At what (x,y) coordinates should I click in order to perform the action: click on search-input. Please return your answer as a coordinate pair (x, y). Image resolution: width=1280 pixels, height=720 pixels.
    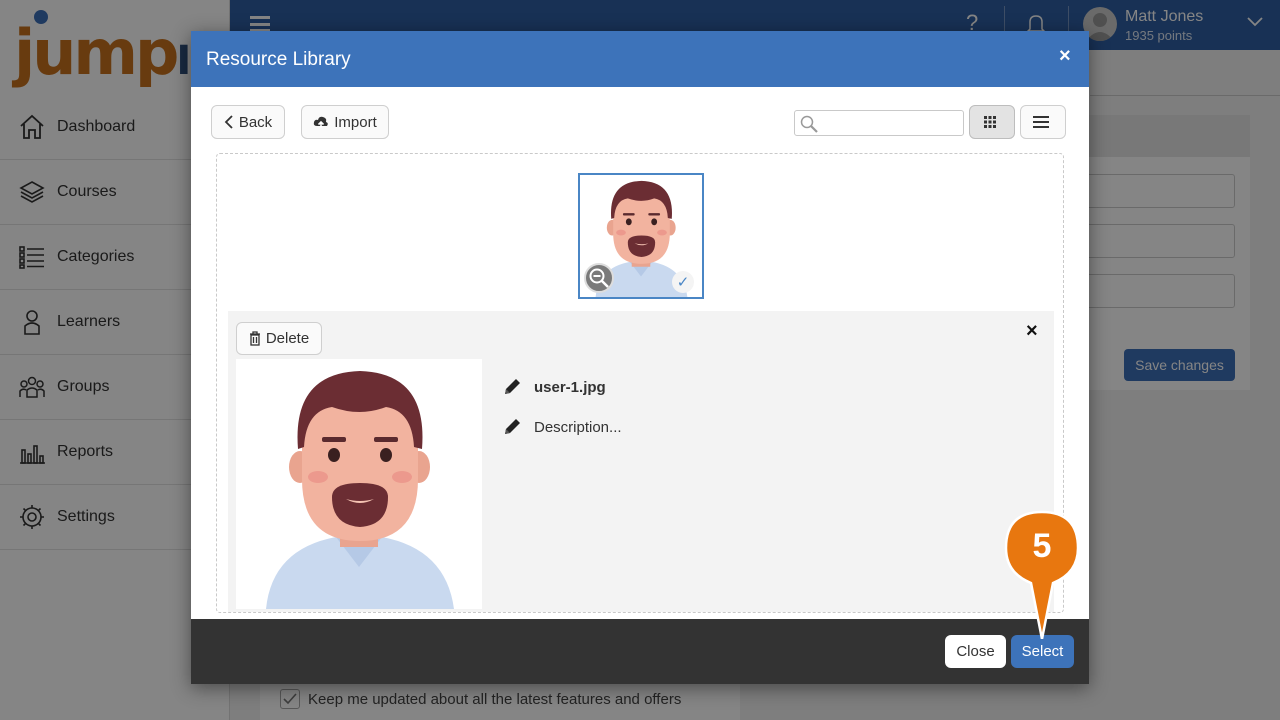
    Looking at the image, I should click on (891, 122).